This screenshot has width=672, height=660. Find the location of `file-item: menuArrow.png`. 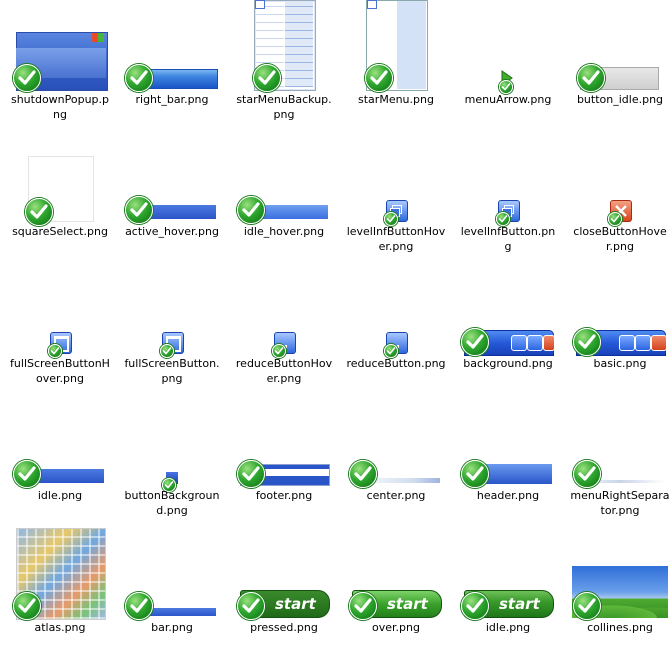

file-item: menuArrow.png is located at coordinates (508, 66).